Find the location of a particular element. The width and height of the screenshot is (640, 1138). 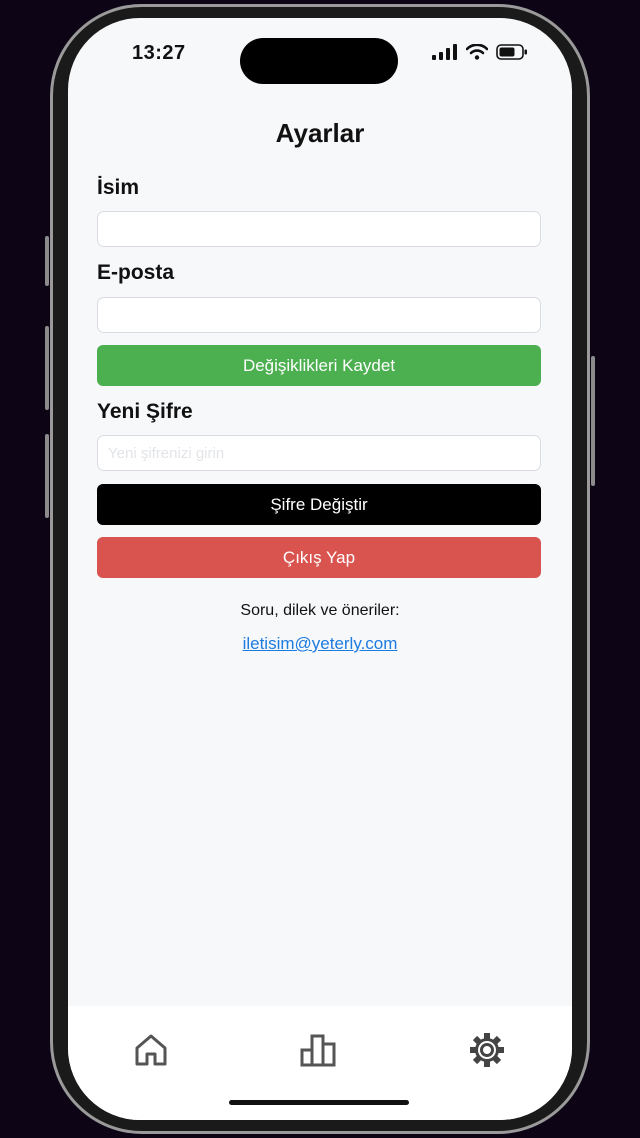

volume-up-button is located at coordinates (47, 368).